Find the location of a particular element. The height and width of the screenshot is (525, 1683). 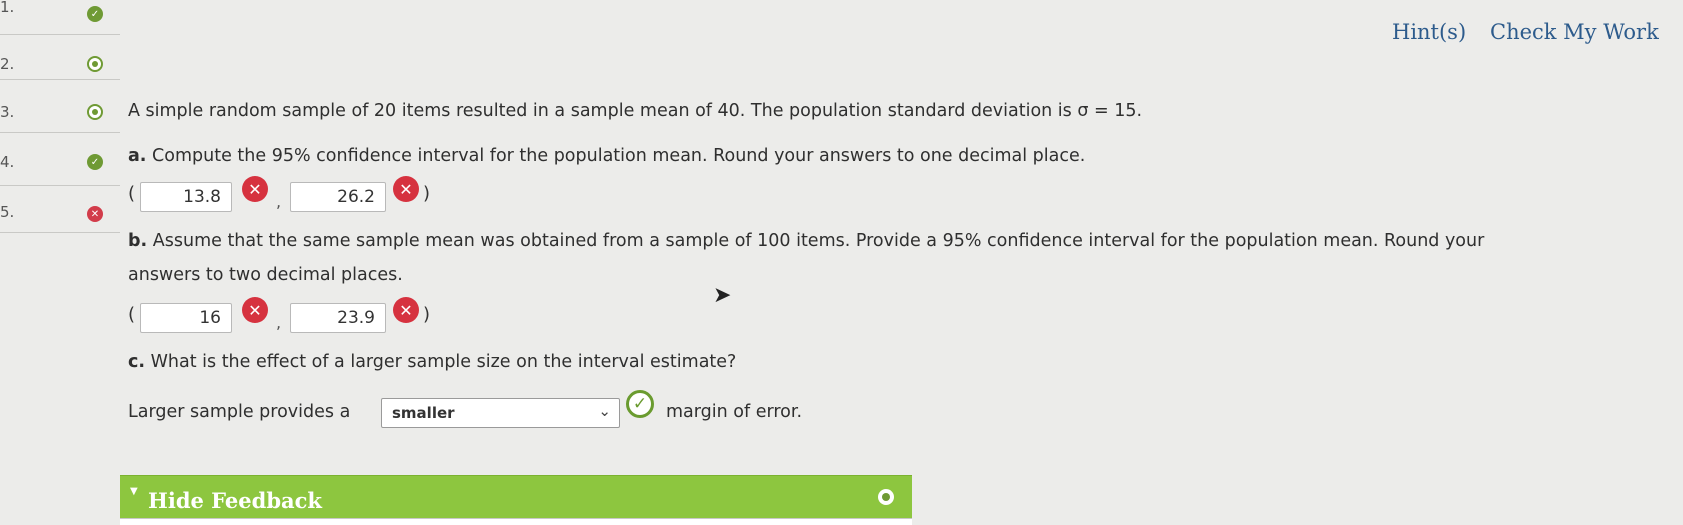

part-c-sentence-end: margin of error. is located at coordinates (734, 412).